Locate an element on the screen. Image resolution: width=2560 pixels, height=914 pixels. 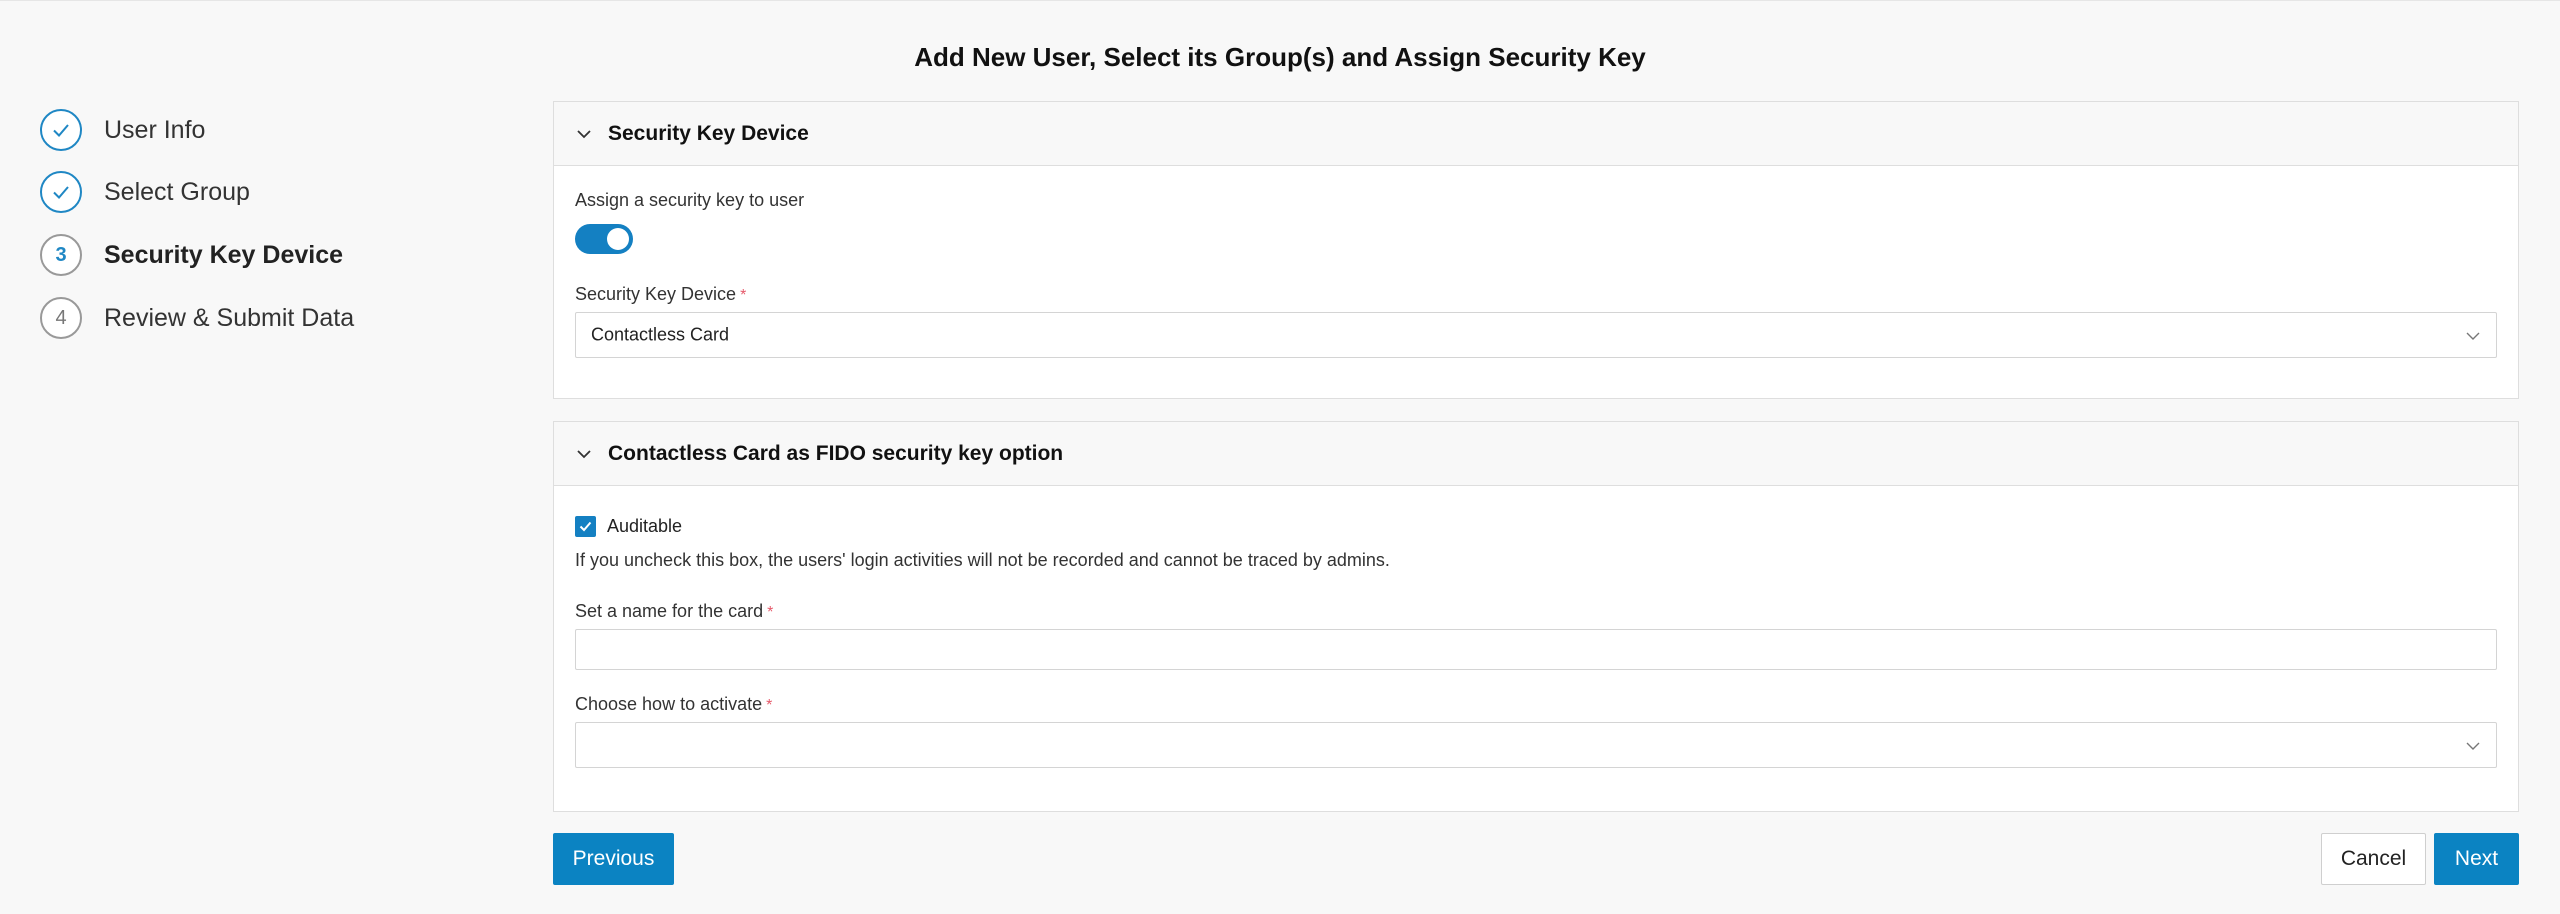
panel-title: Security Key Device is located at coordinates (708, 133).